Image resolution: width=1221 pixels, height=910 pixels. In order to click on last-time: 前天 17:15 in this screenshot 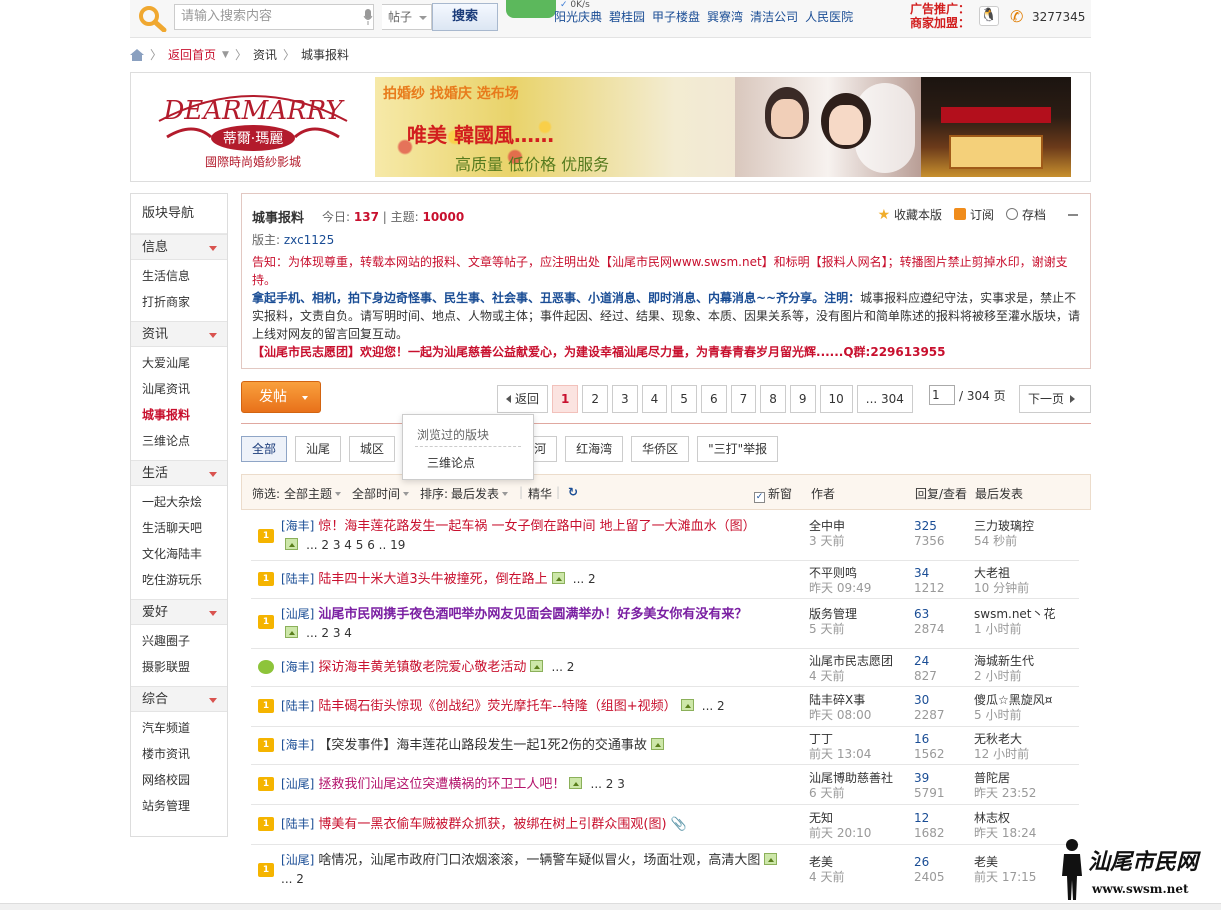, I will do `click(1005, 877)`.